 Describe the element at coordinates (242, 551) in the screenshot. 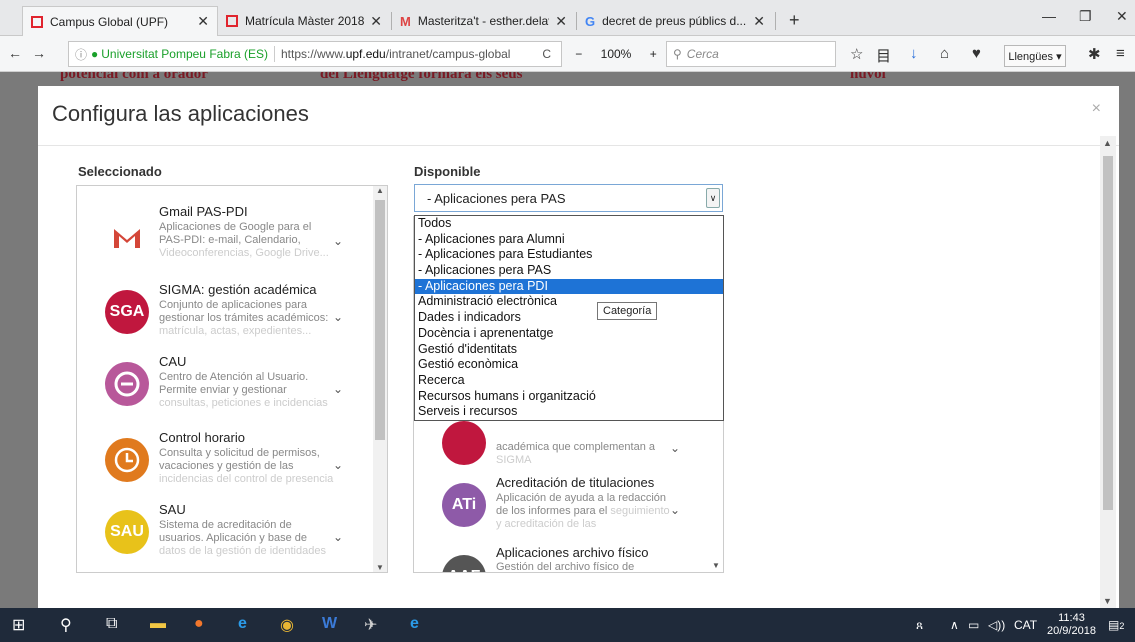

I see `app-description-more: datos de la gestión de identidades` at that location.